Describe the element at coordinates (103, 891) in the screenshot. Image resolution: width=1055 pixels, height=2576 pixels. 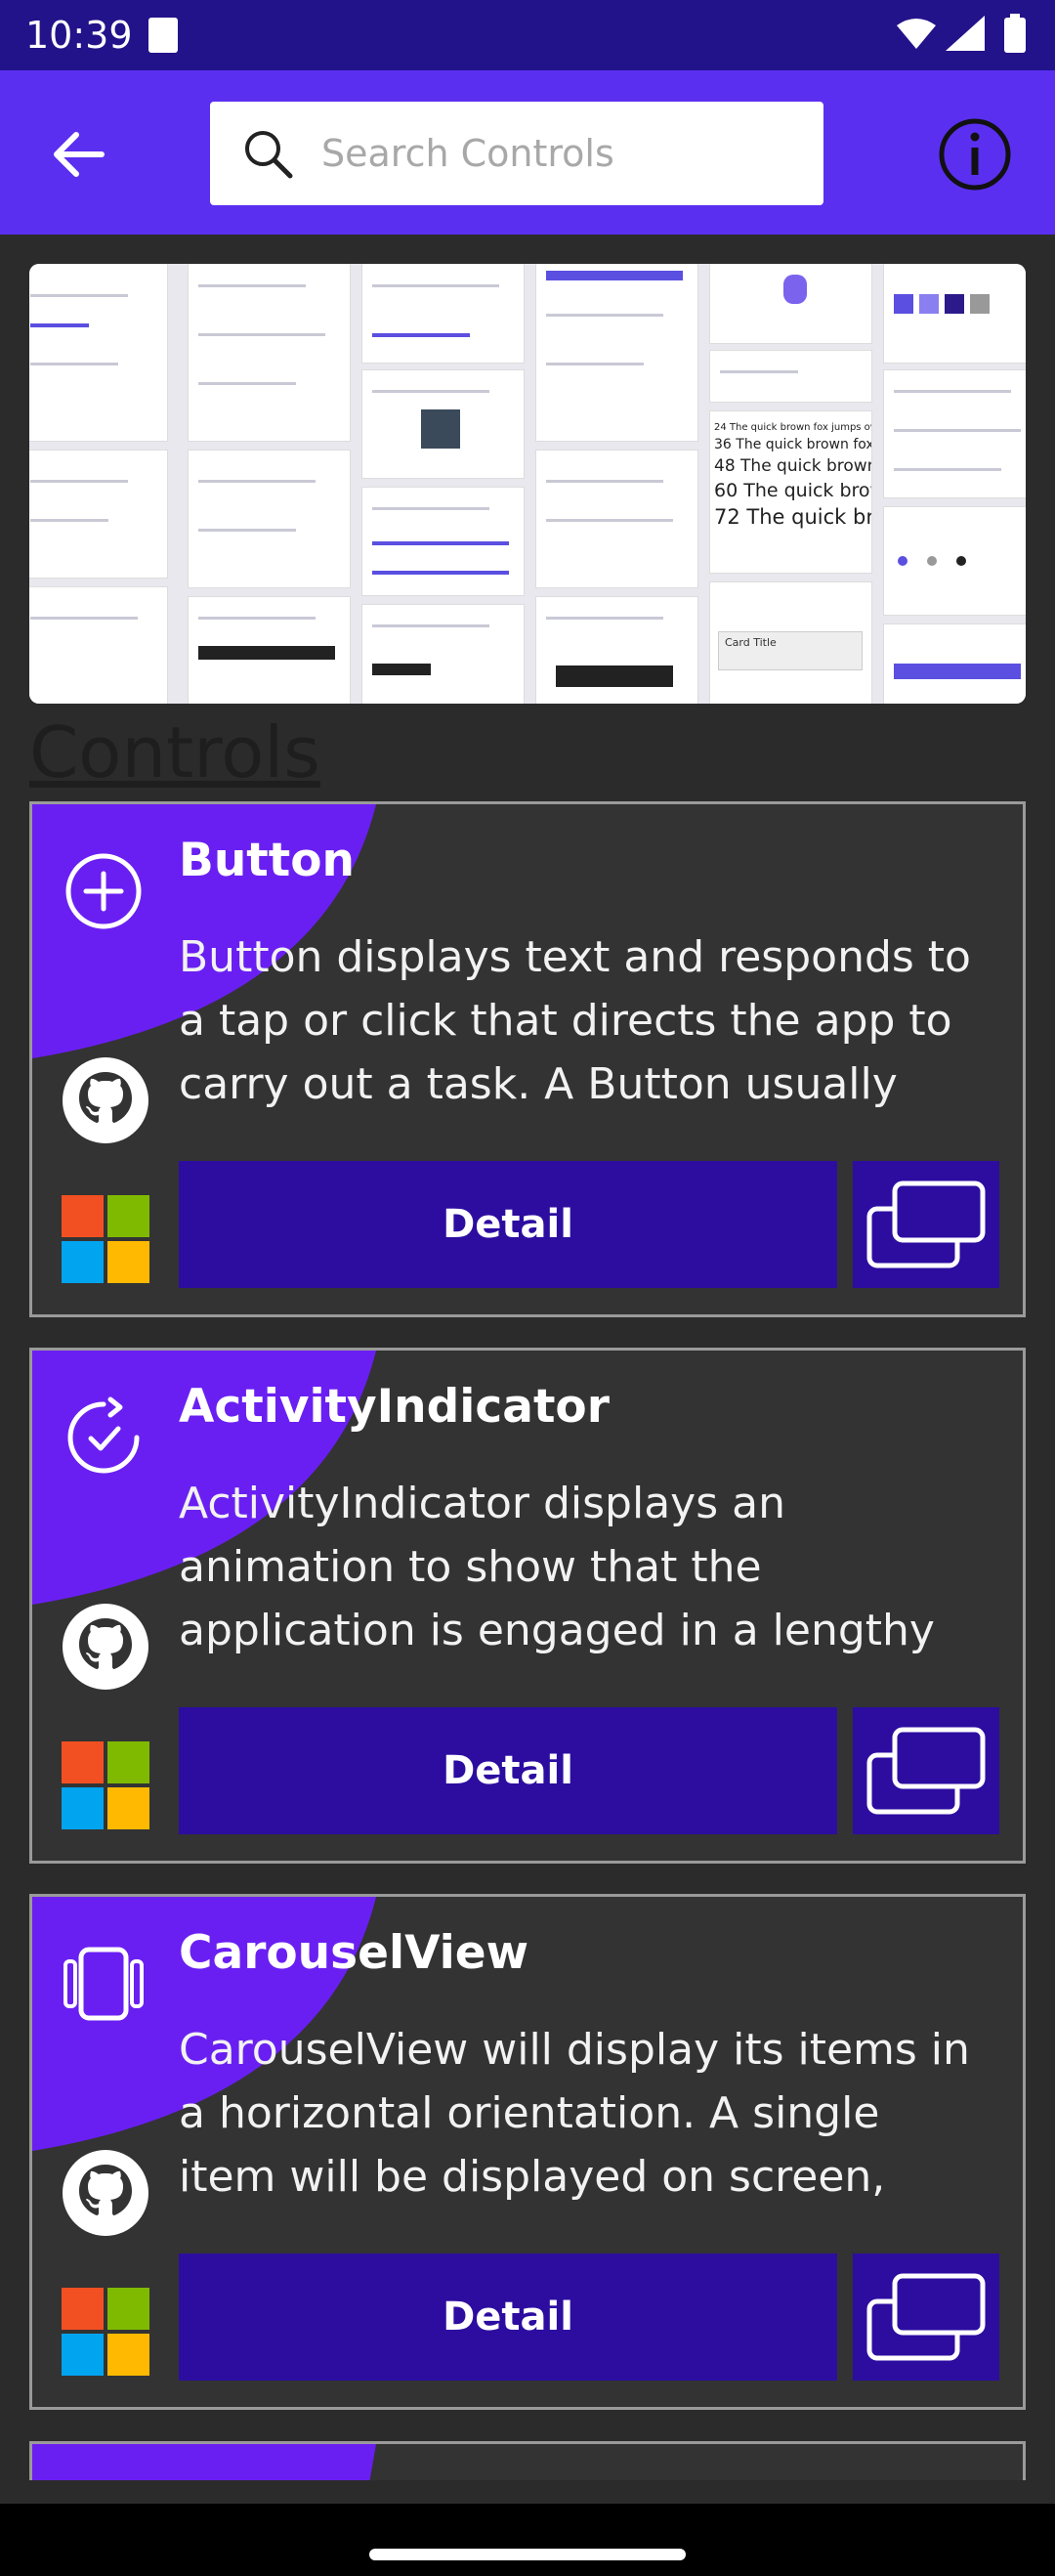
I see `plus-circle-icon` at that location.